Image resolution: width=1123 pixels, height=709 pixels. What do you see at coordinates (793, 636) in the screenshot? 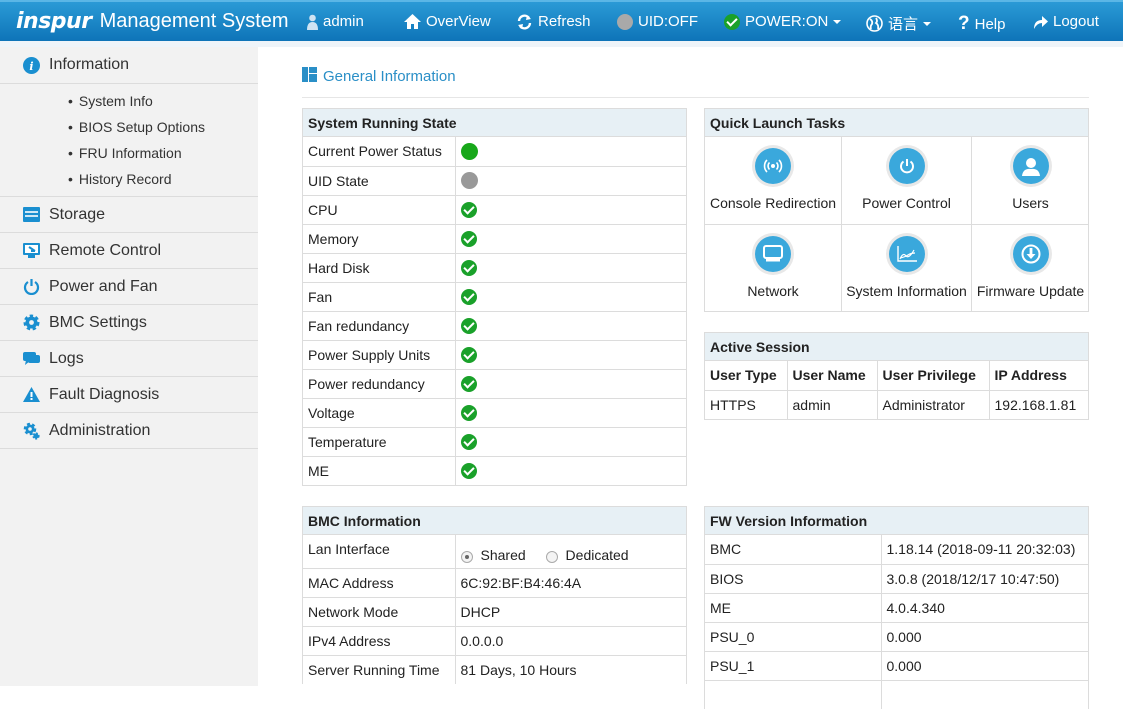
I see `fw-component: PSU_0` at bounding box center [793, 636].